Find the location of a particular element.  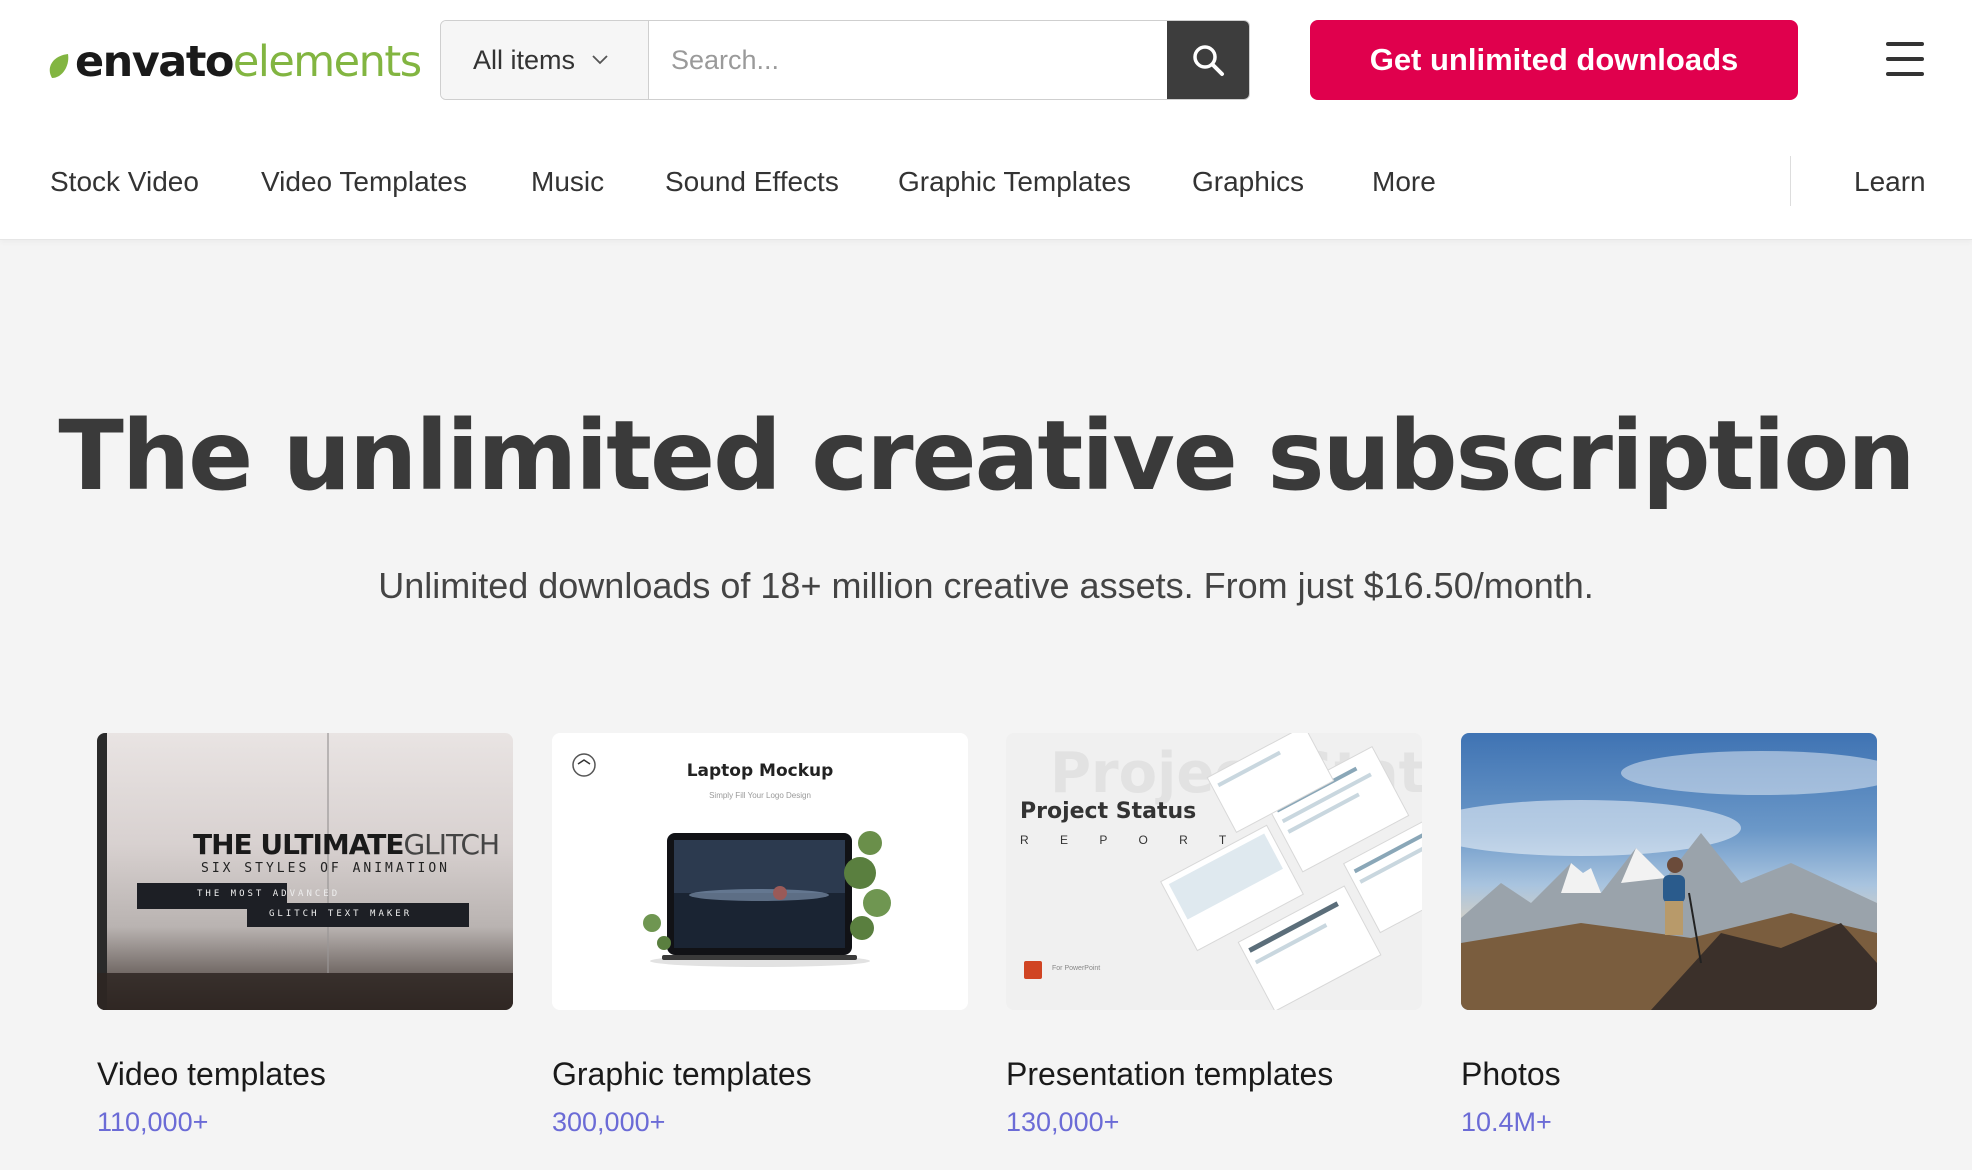

mockup-subtitle: Simply Fill Your Logo Design is located at coordinates (760, 795).